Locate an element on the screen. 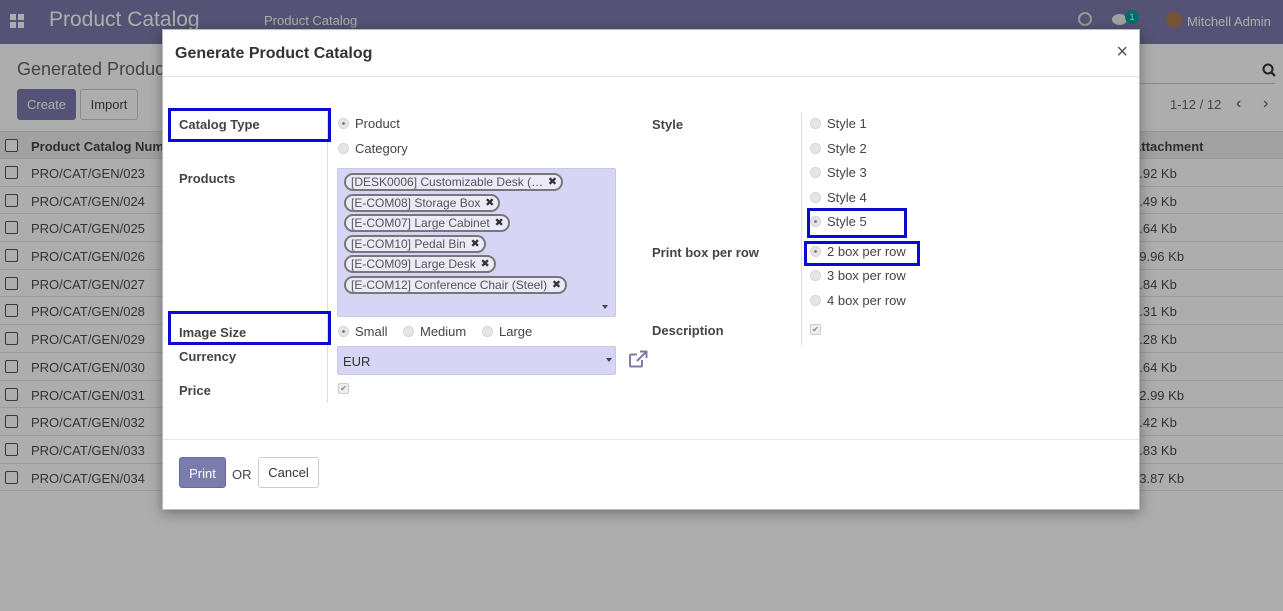 The width and height of the screenshot is (1283, 611). label-price: Price is located at coordinates (195, 390).